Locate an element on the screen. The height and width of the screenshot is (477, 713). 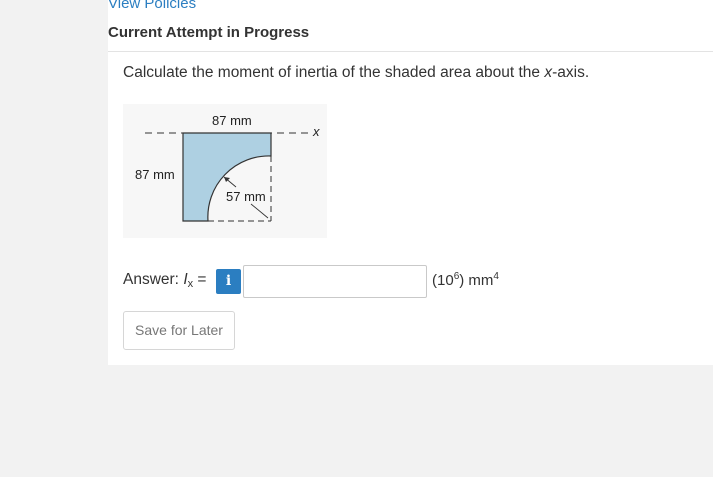
answer-unit: (106) mm4 is located at coordinates (465, 280).